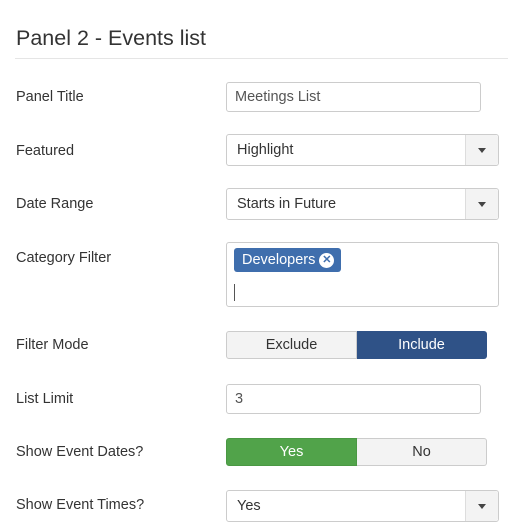 The width and height of the screenshot is (508, 522). I want to click on filter-mode-toggle: Exclude Include, so click(356, 345).